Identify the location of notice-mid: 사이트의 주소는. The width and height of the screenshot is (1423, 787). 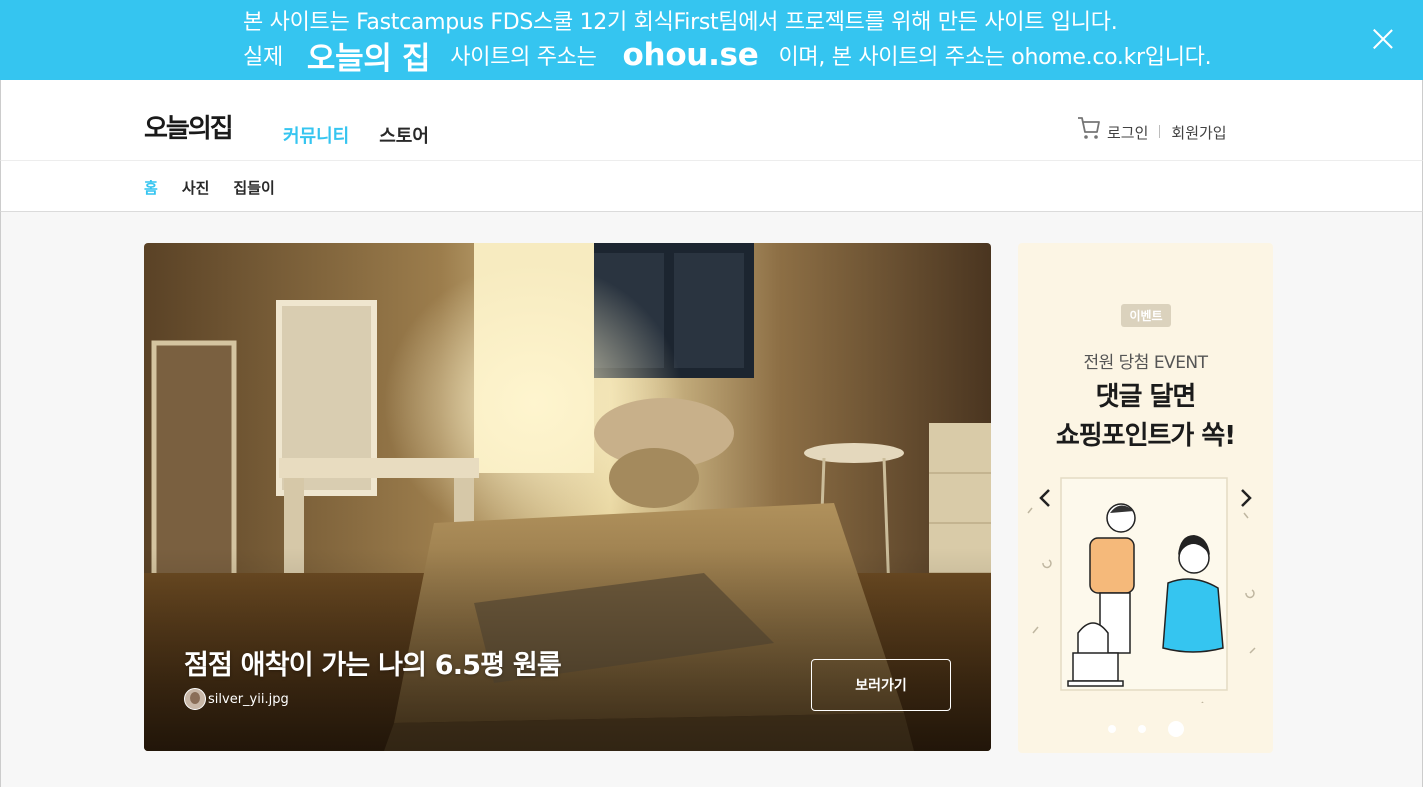
(523, 57).